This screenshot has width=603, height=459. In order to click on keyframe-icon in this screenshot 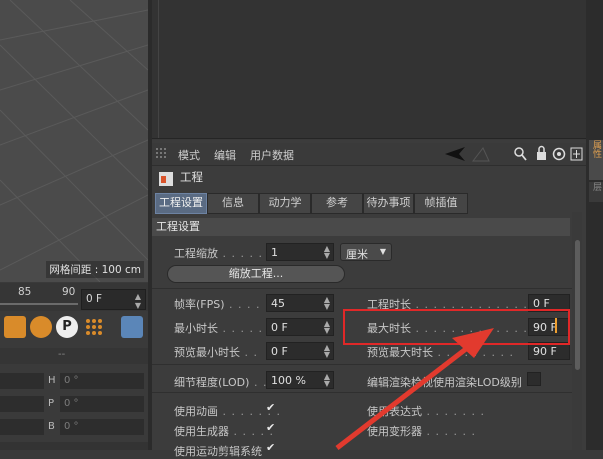, I will do `click(15, 327)`.